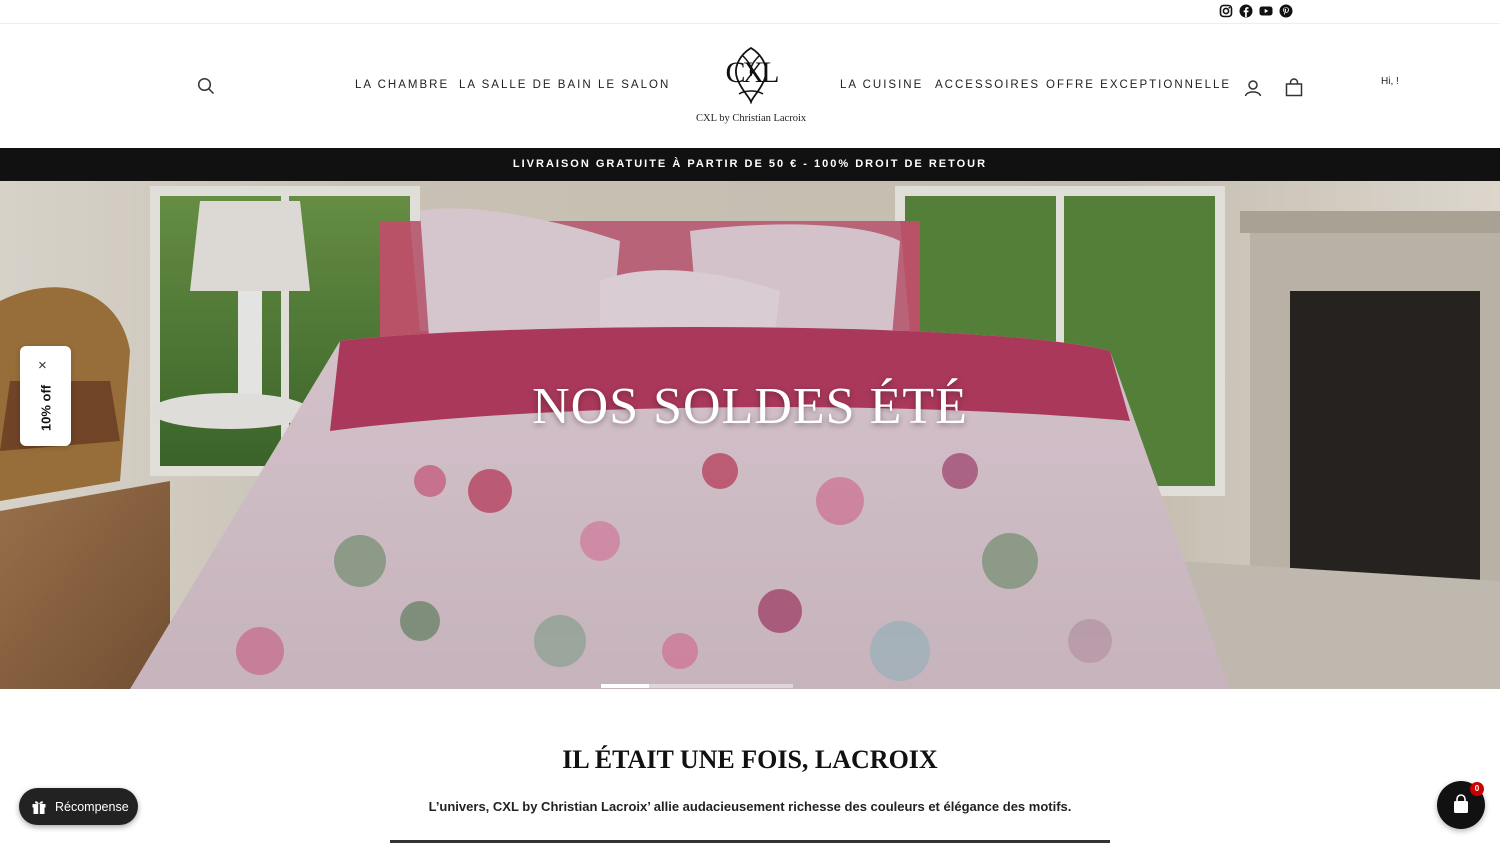 Image resolution: width=1500 pixels, height=844 pixels. I want to click on rewards-button: Récompense, so click(78, 806).